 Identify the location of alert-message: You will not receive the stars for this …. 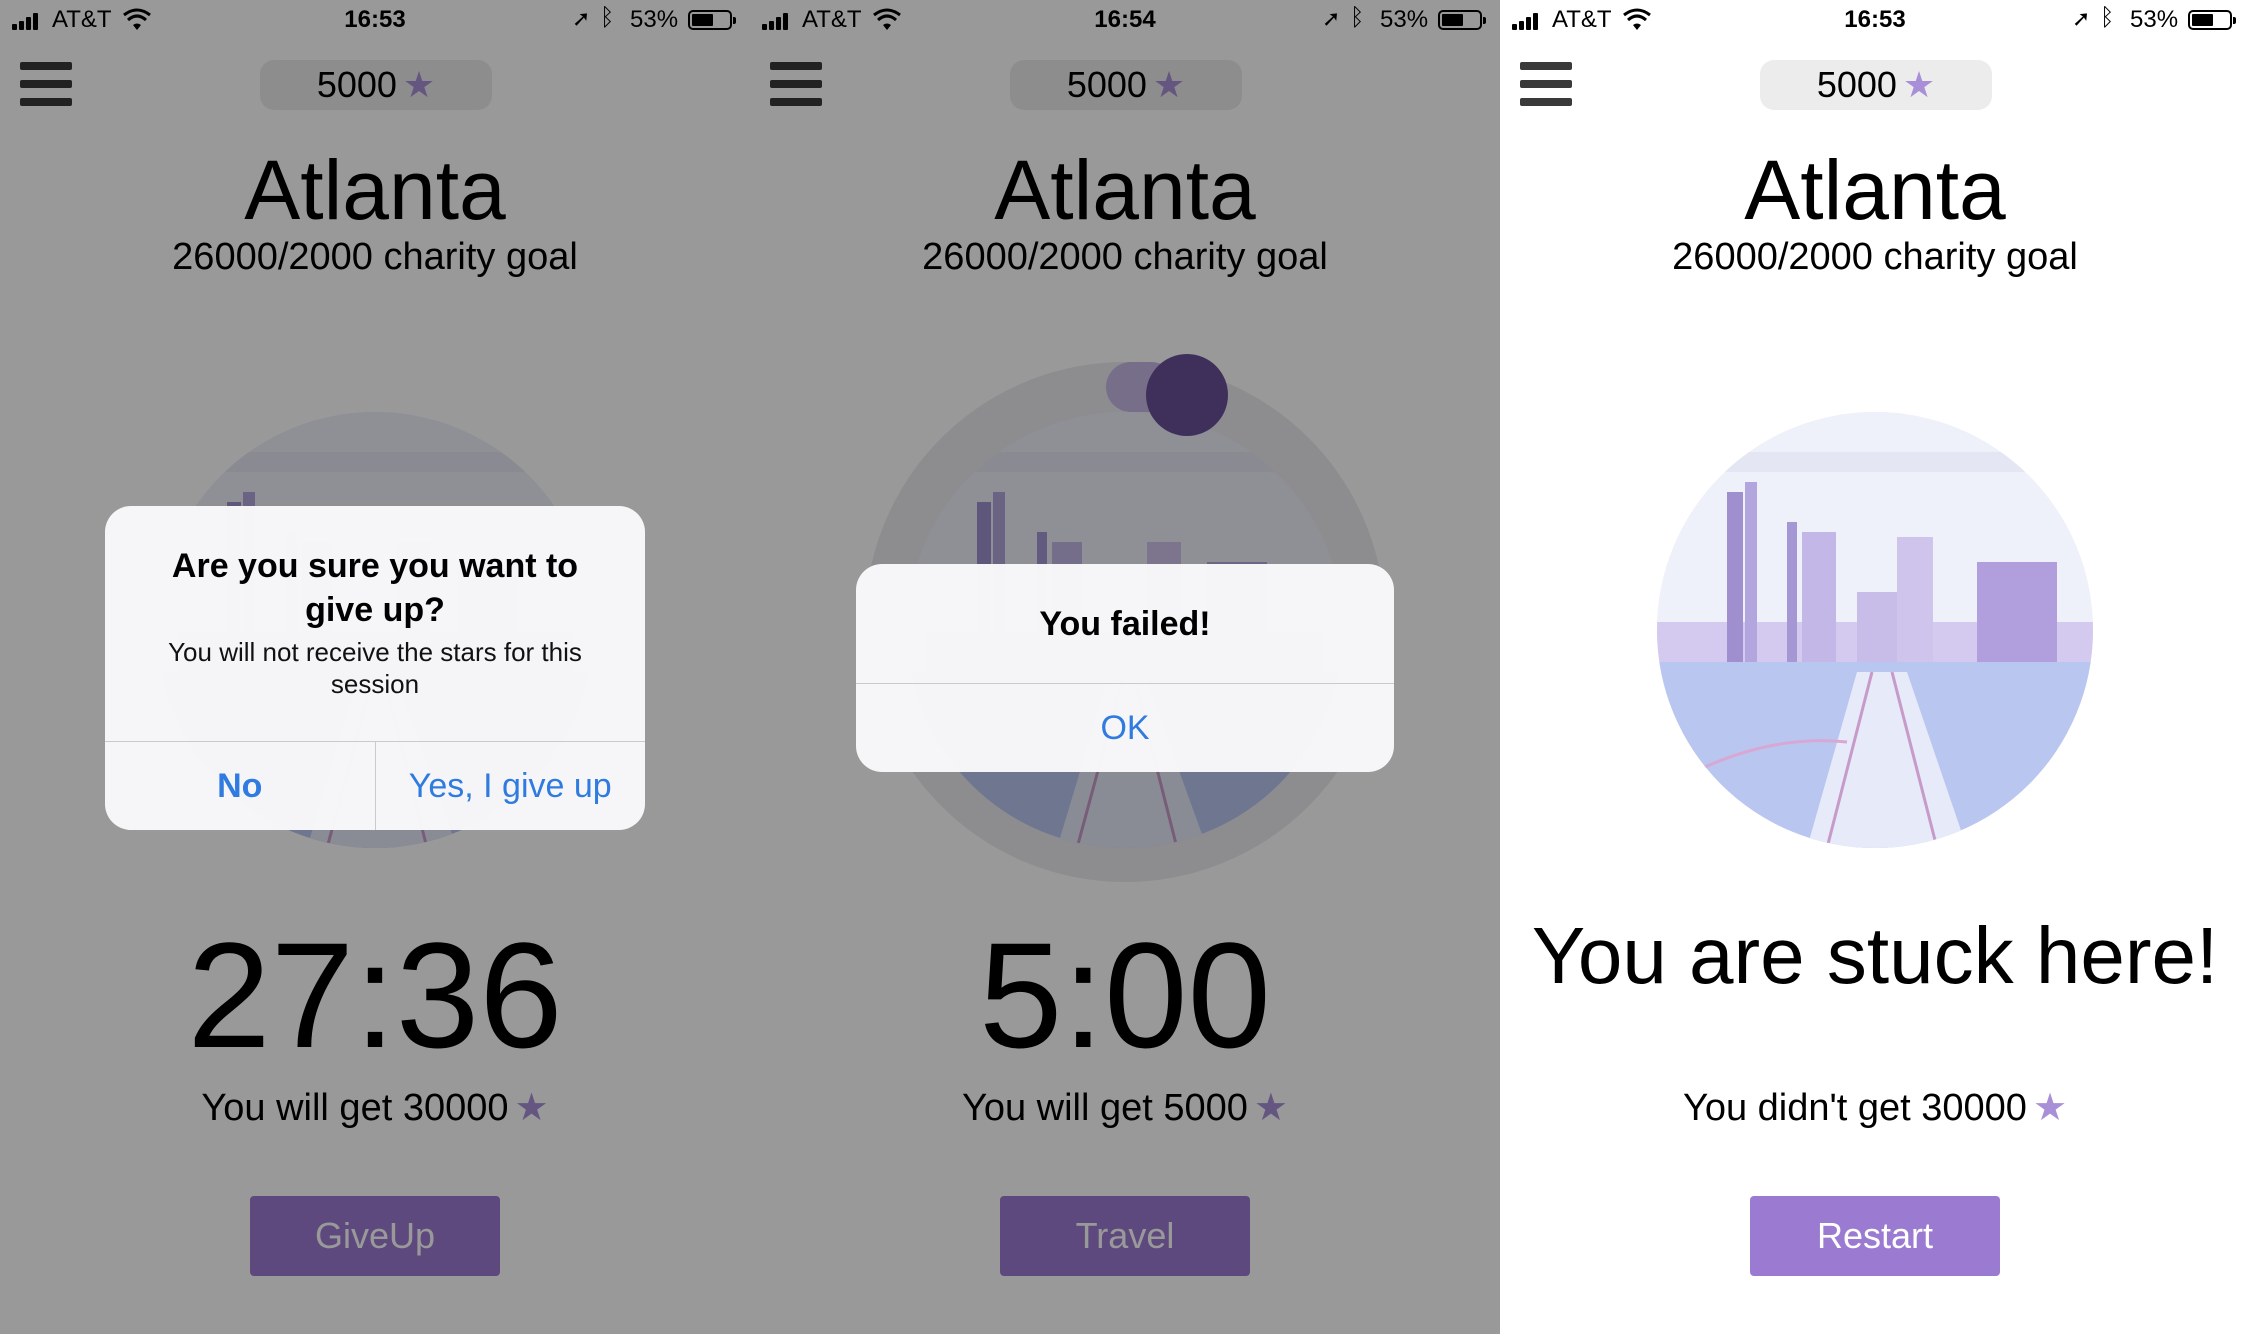
(375, 668).